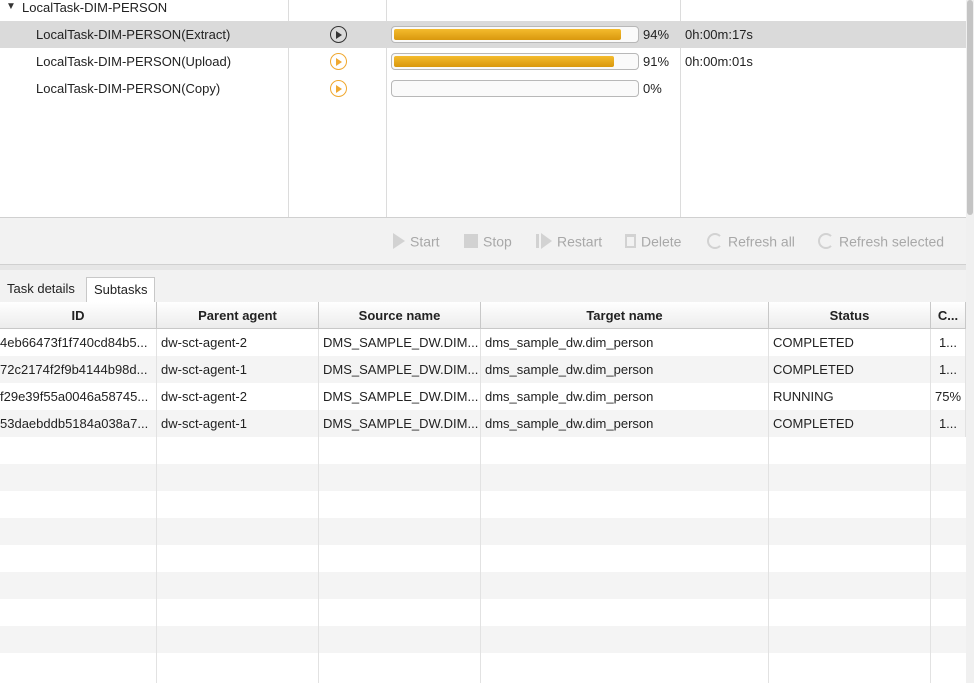  Describe the element at coordinates (11, 6) in the screenshot. I see `expand-triangle-icon: ▼` at that location.